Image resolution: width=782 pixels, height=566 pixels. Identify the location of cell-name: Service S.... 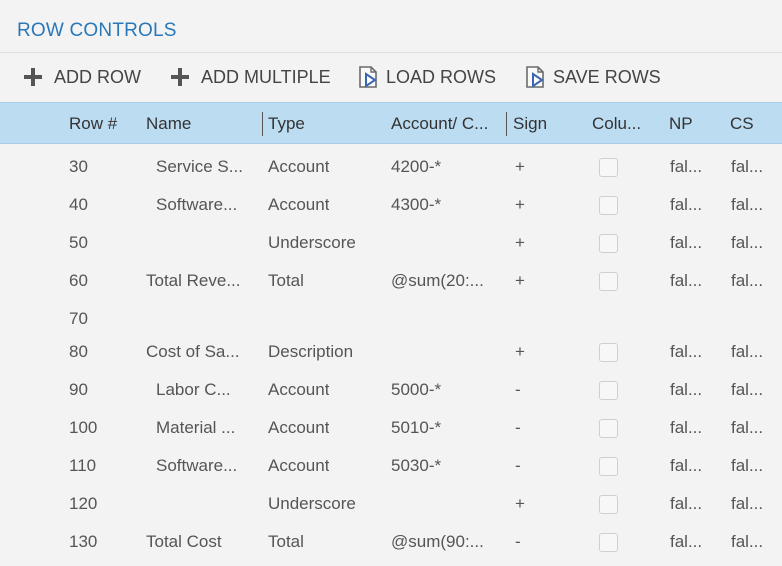
(199, 166).